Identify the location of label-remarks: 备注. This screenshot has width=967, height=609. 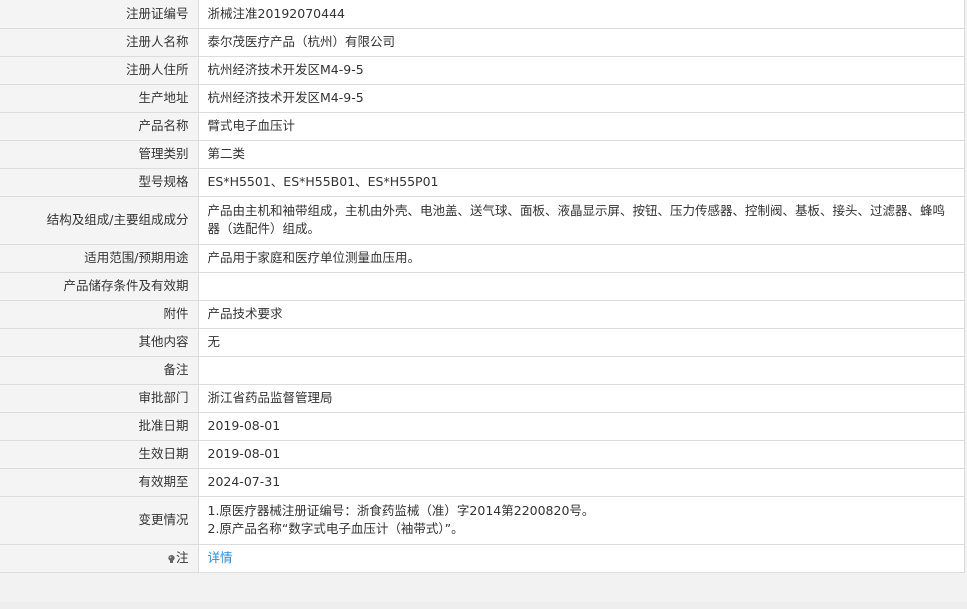
(99, 370).